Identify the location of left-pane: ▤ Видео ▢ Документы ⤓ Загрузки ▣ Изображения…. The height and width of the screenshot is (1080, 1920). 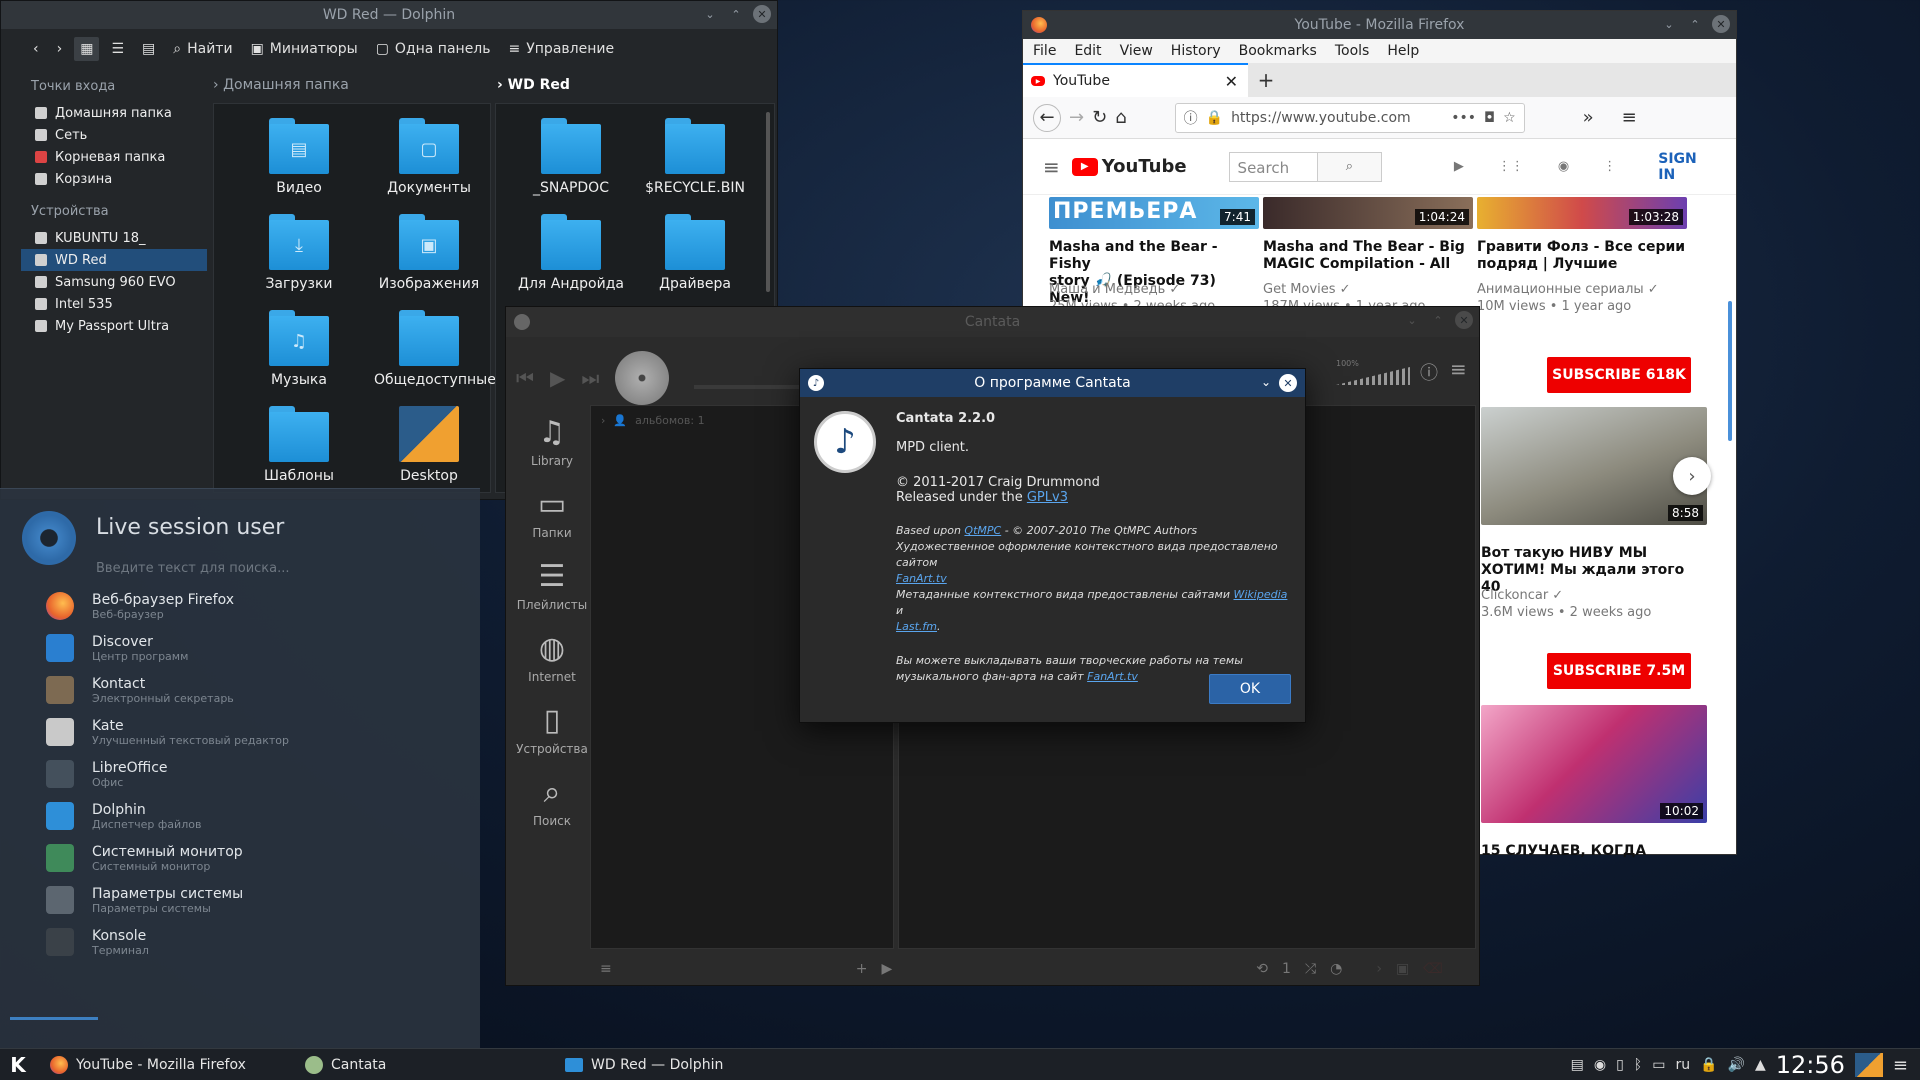
(354, 298).